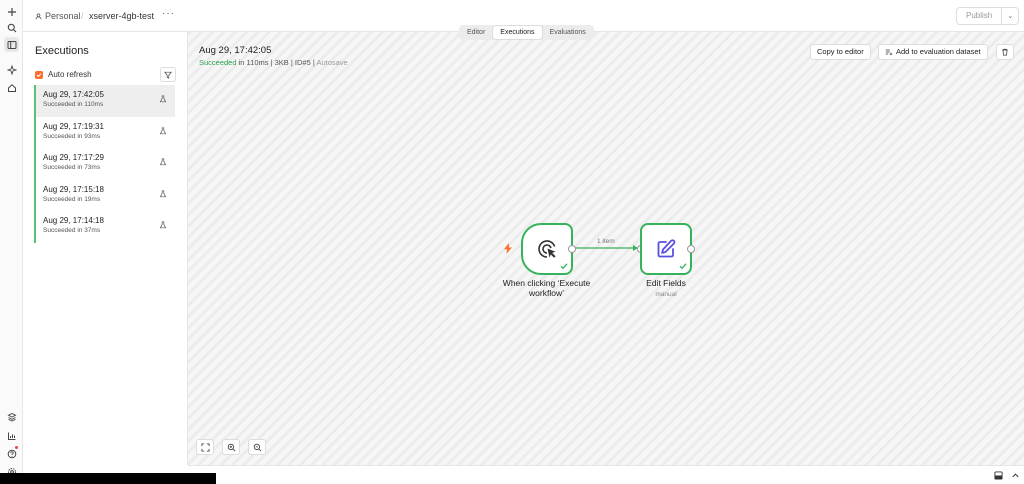  I want to click on trigger-node, so click(547, 249).